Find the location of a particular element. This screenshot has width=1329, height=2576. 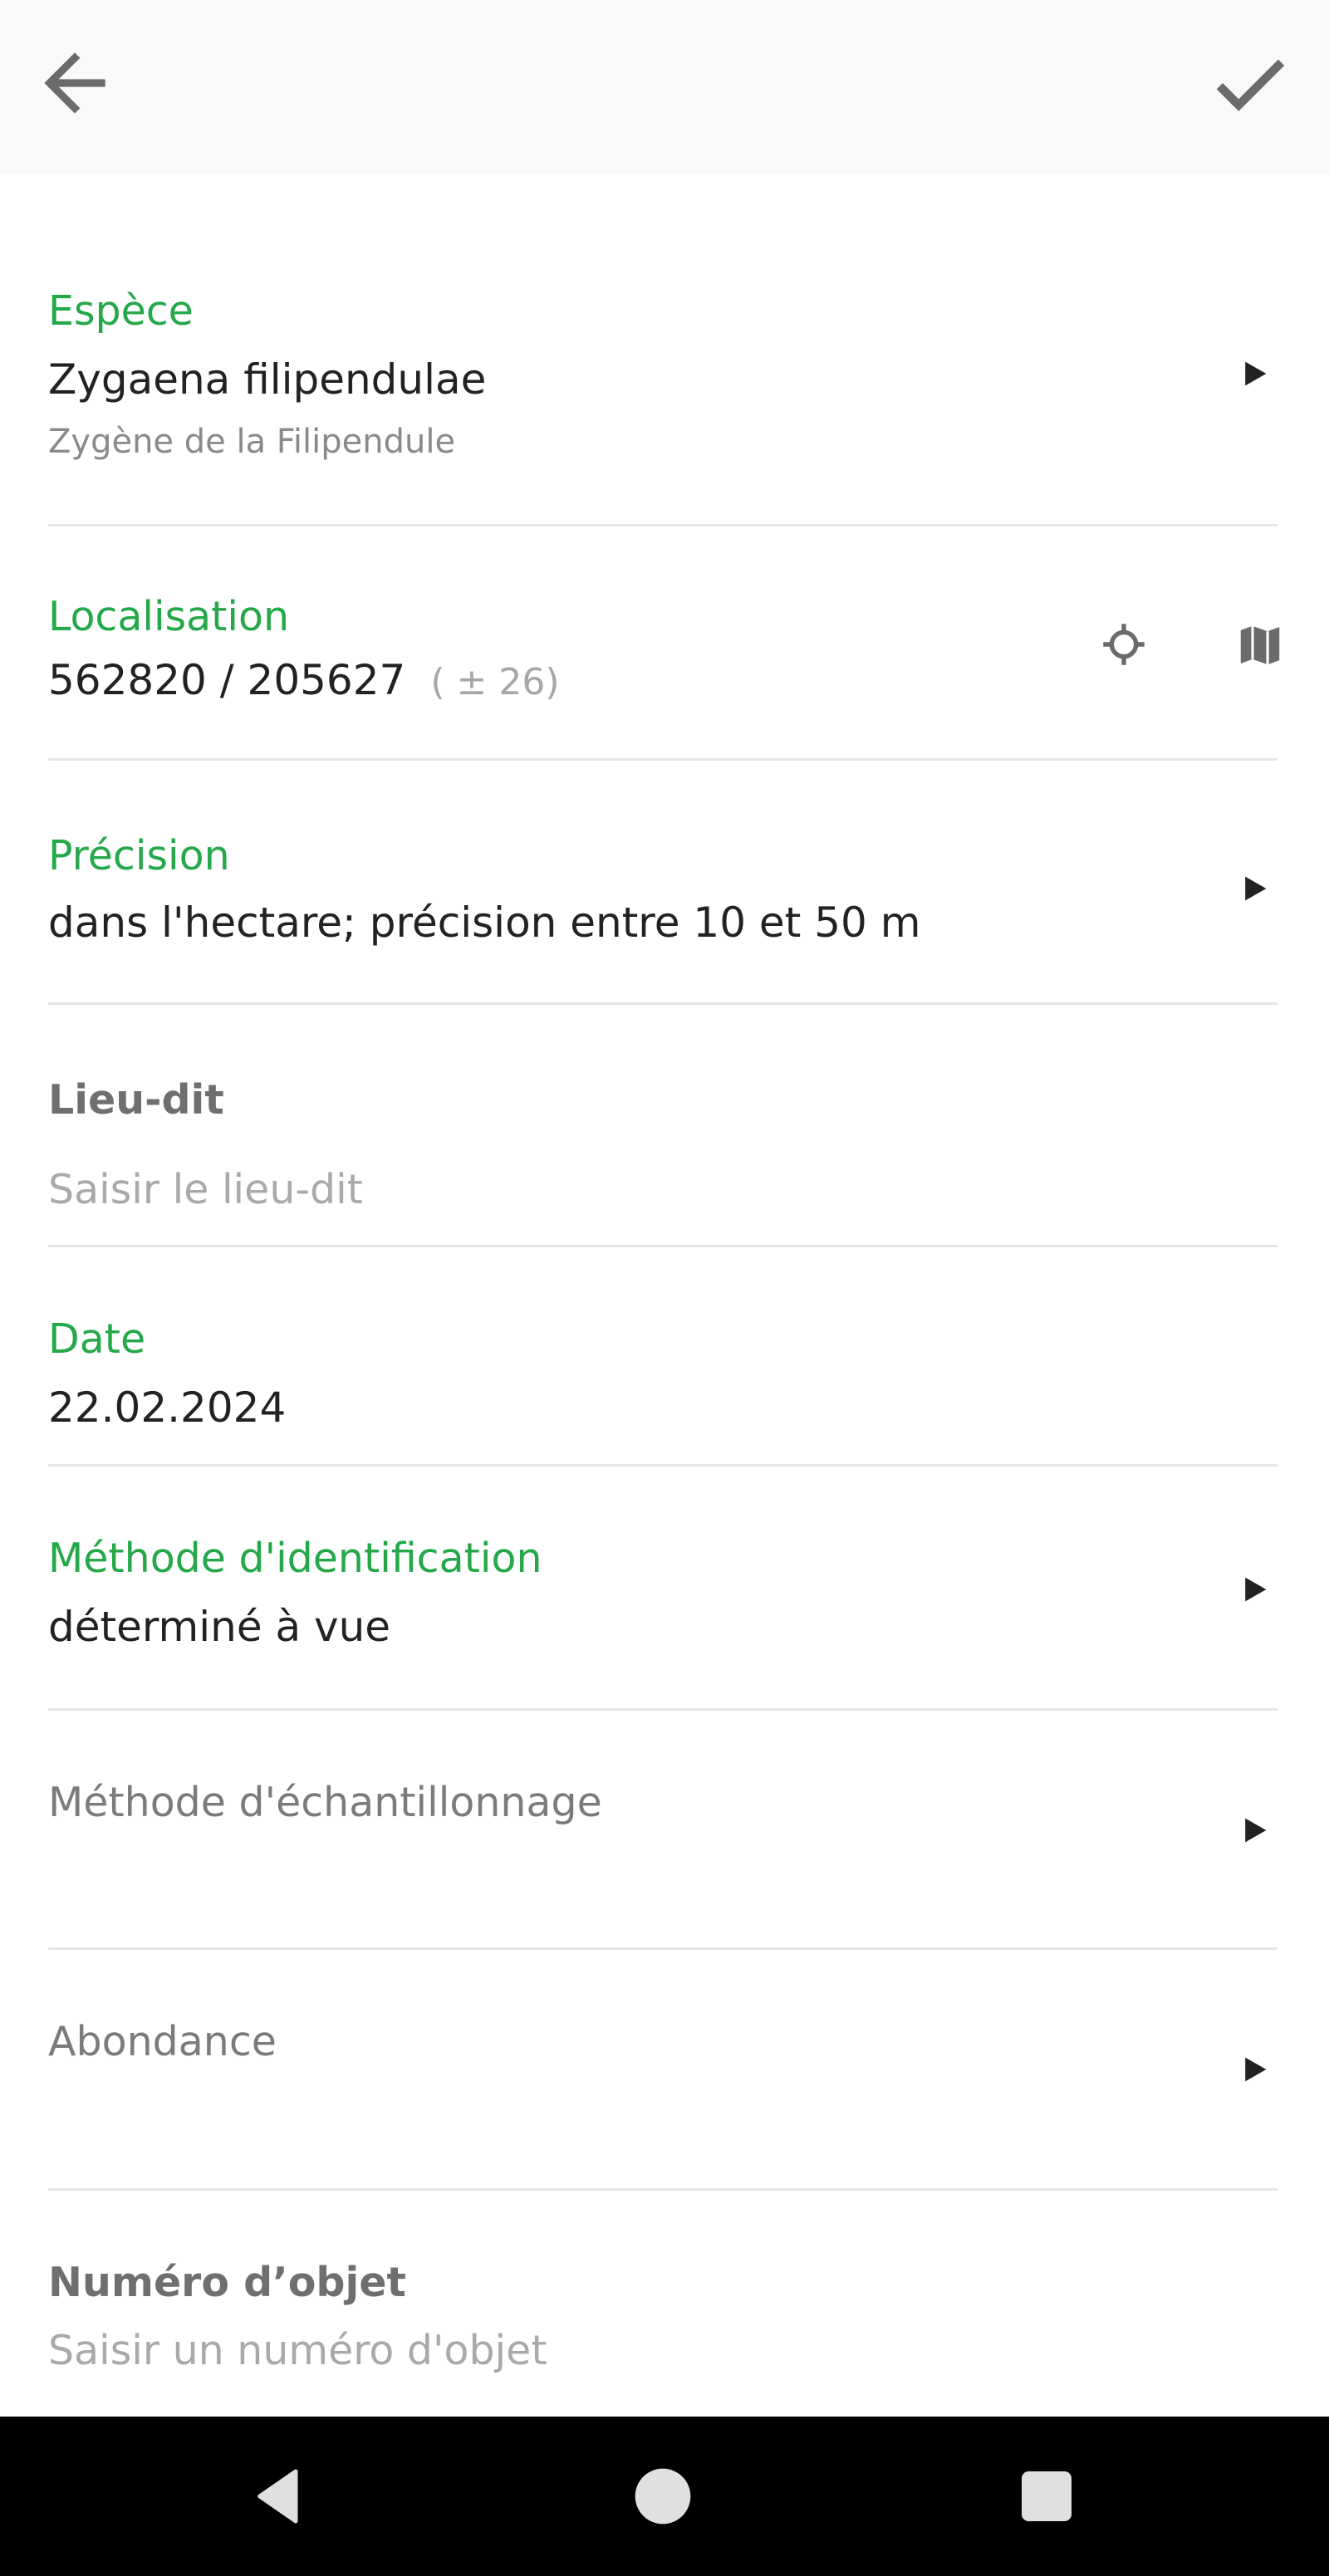

espece-label: Espèce is located at coordinates (121, 311).